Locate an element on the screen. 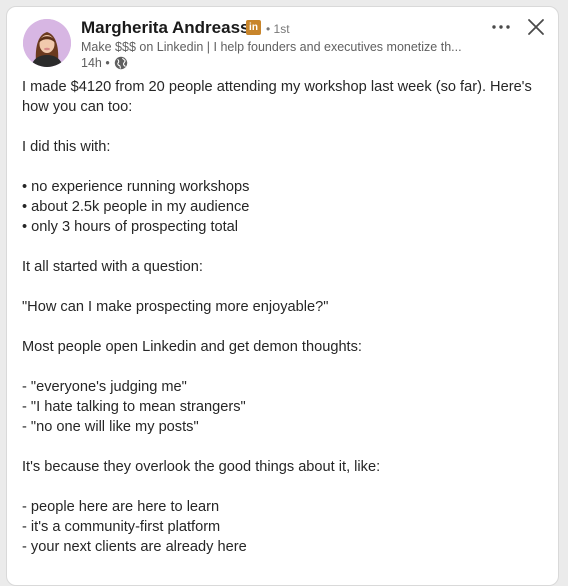 The image size is (568, 586). close-icon is located at coordinates (536, 27).